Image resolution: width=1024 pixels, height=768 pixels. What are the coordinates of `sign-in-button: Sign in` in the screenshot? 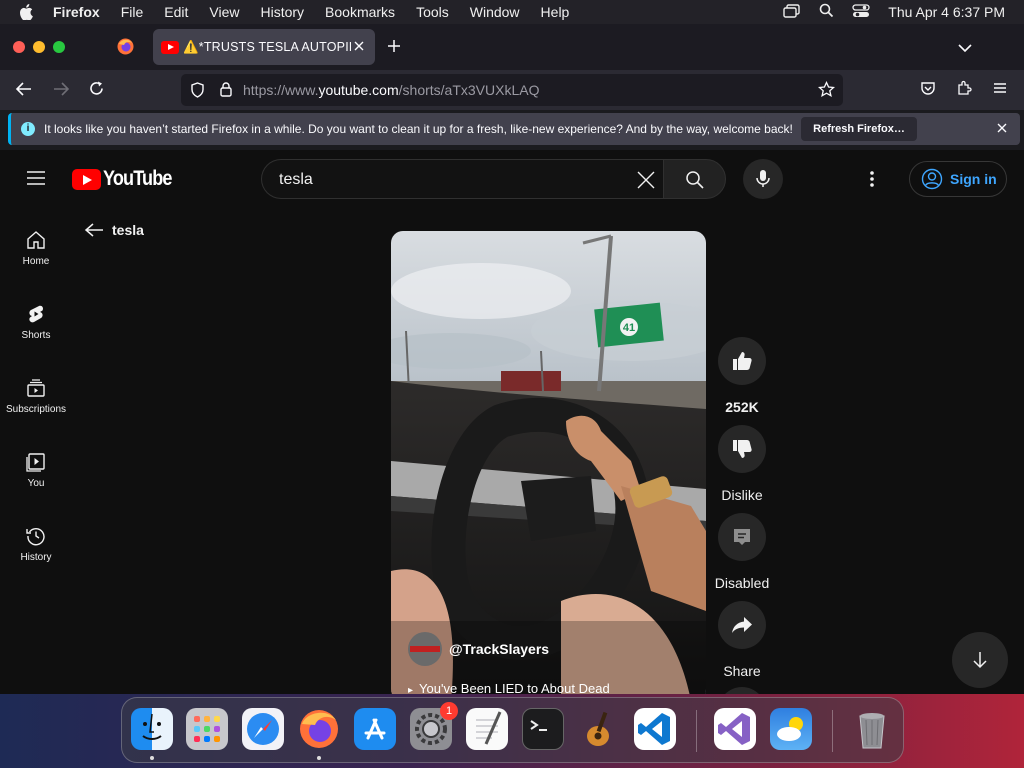 It's located at (958, 179).